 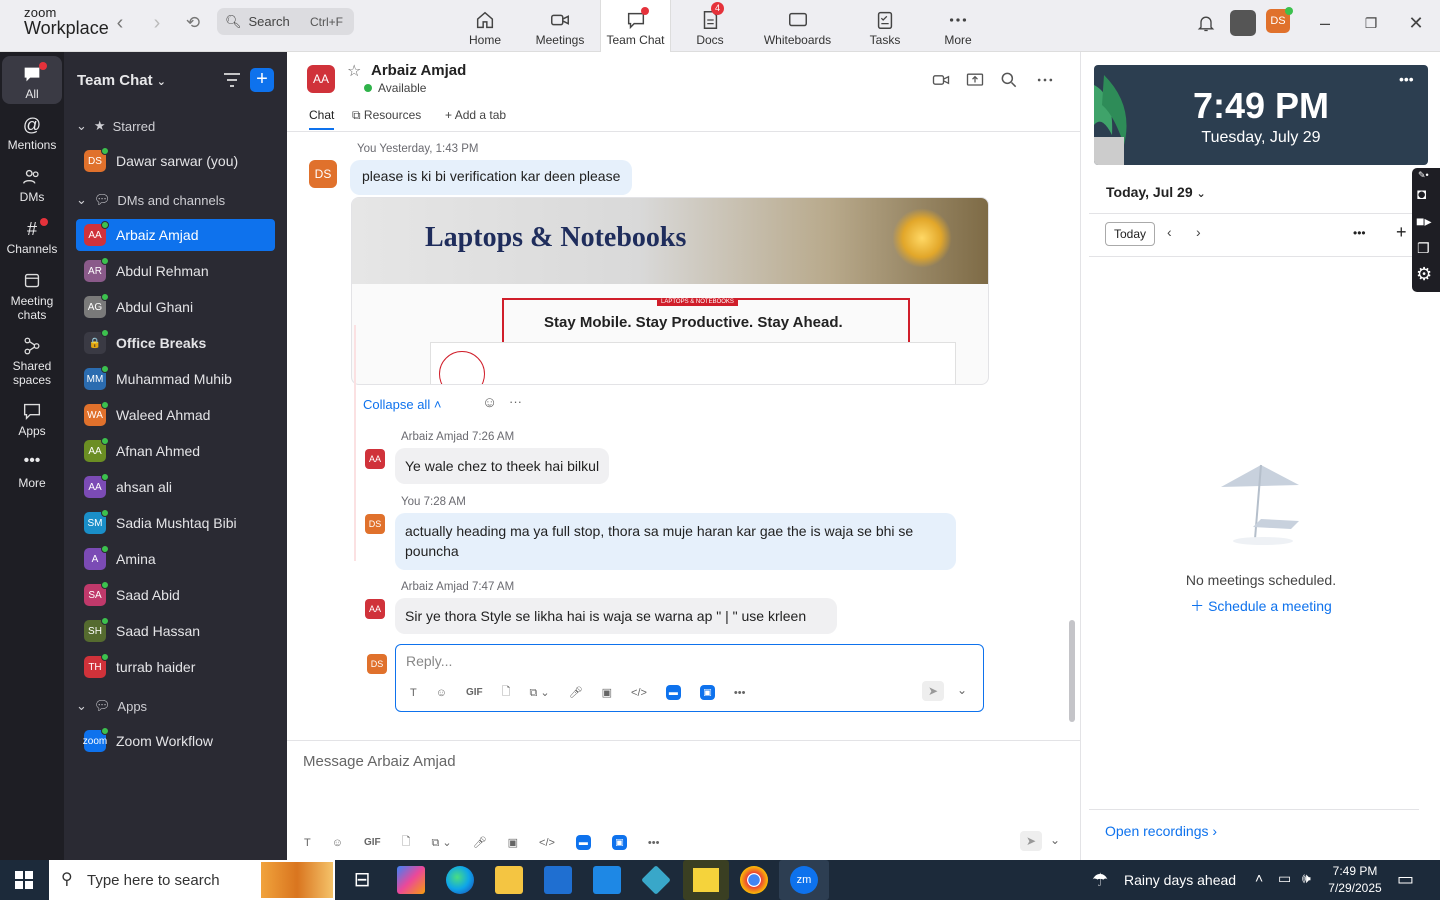 What do you see at coordinates (502, 466) in the screenshot?
I see `message-bubble: Ye wale chez to theek hai bilkul` at bounding box center [502, 466].